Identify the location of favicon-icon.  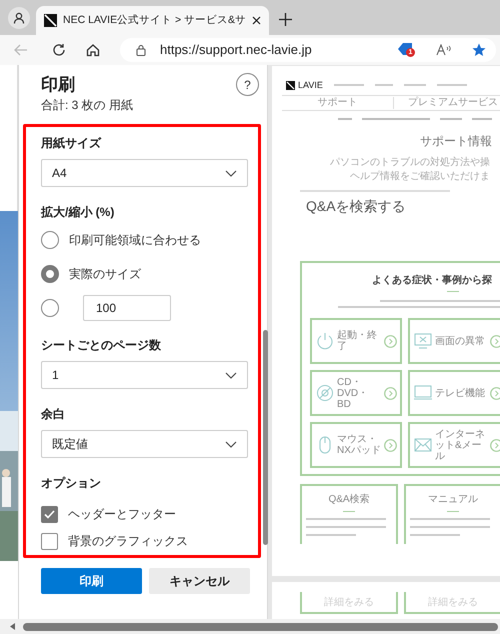
(50, 20).